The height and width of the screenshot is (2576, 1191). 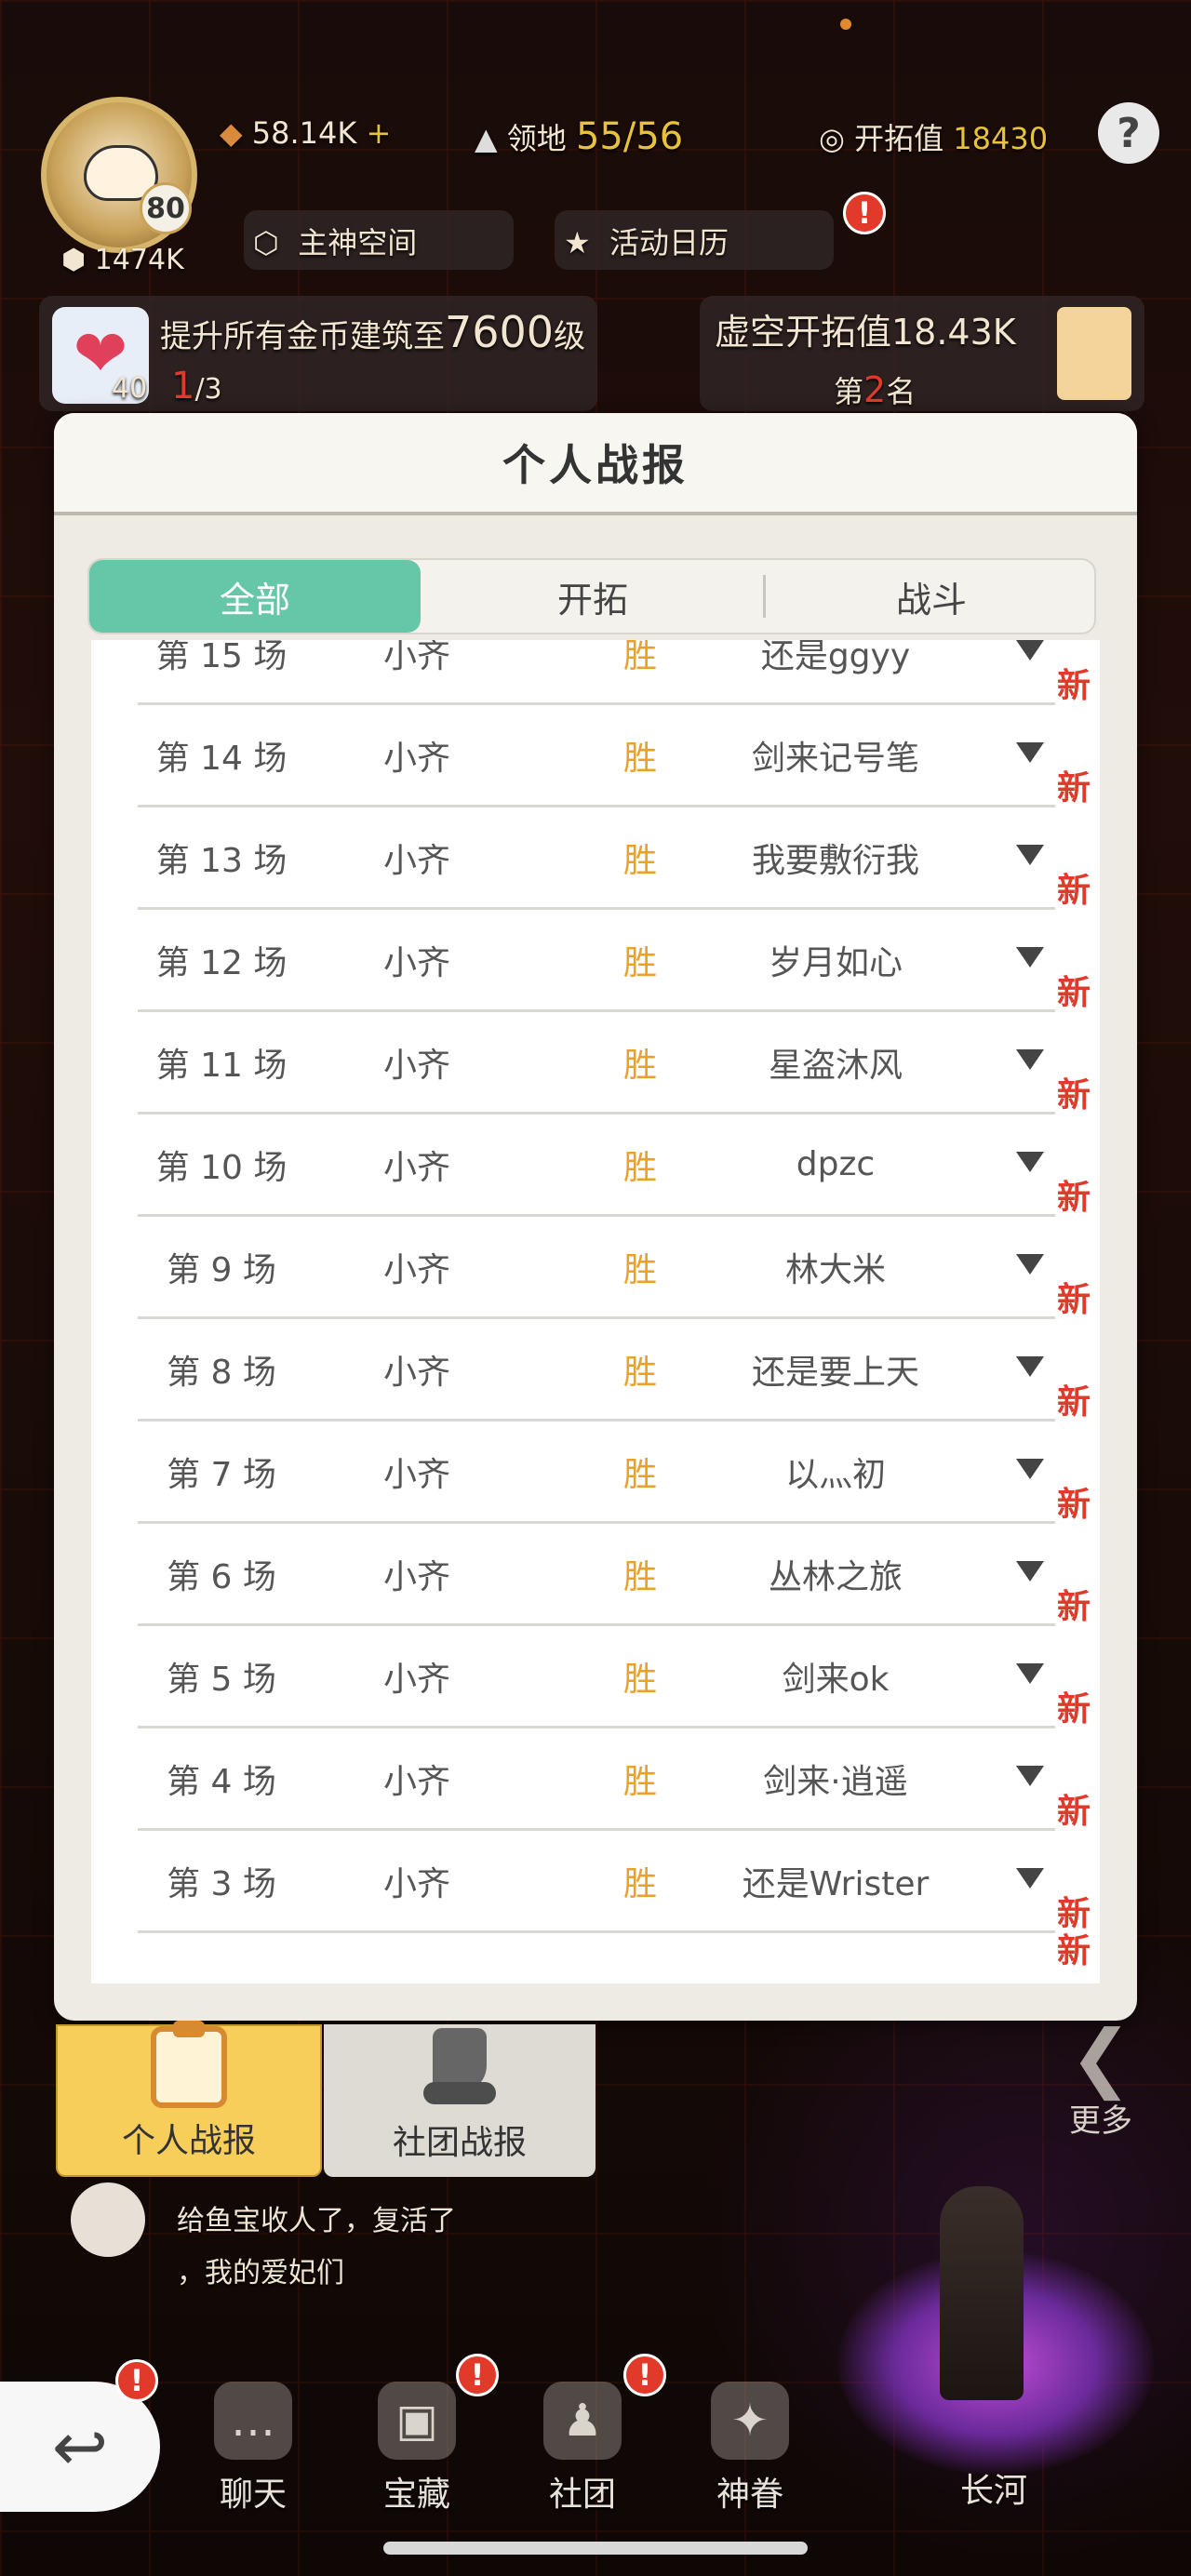 What do you see at coordinates (595, 1882) in the screenshot?
I see `battle-row: 第 3 场小齐胜还是Wrister 新` at bounding box center [595, 1882].